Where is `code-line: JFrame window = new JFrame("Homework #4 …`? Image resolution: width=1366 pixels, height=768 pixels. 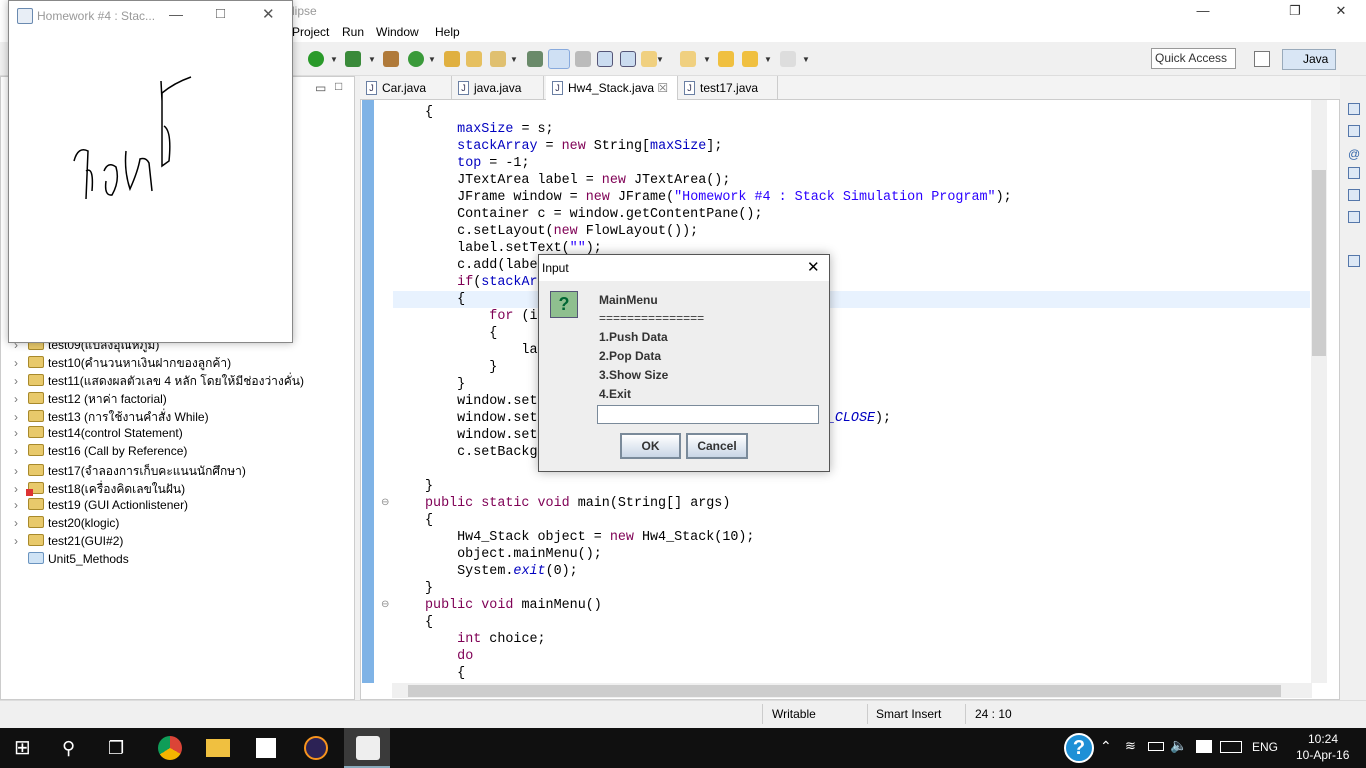 code-line: JFrame window = new JFrame("Homework #4 … is located at coordinates (718, 197).